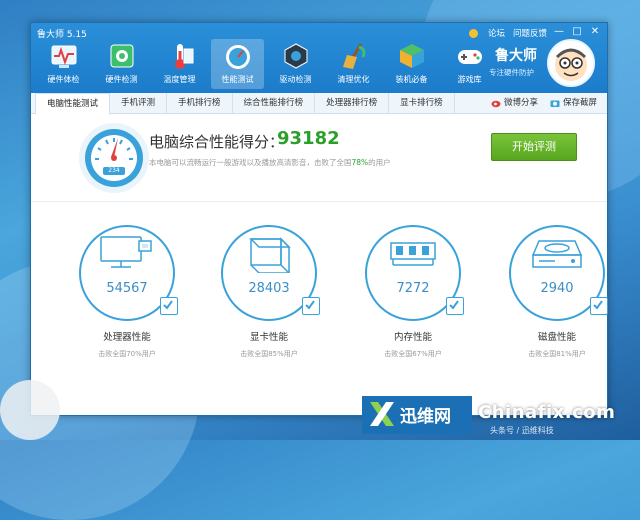 The image size is (640, 520). I want to click on tool-label: 温度管理, so click(179, 79).